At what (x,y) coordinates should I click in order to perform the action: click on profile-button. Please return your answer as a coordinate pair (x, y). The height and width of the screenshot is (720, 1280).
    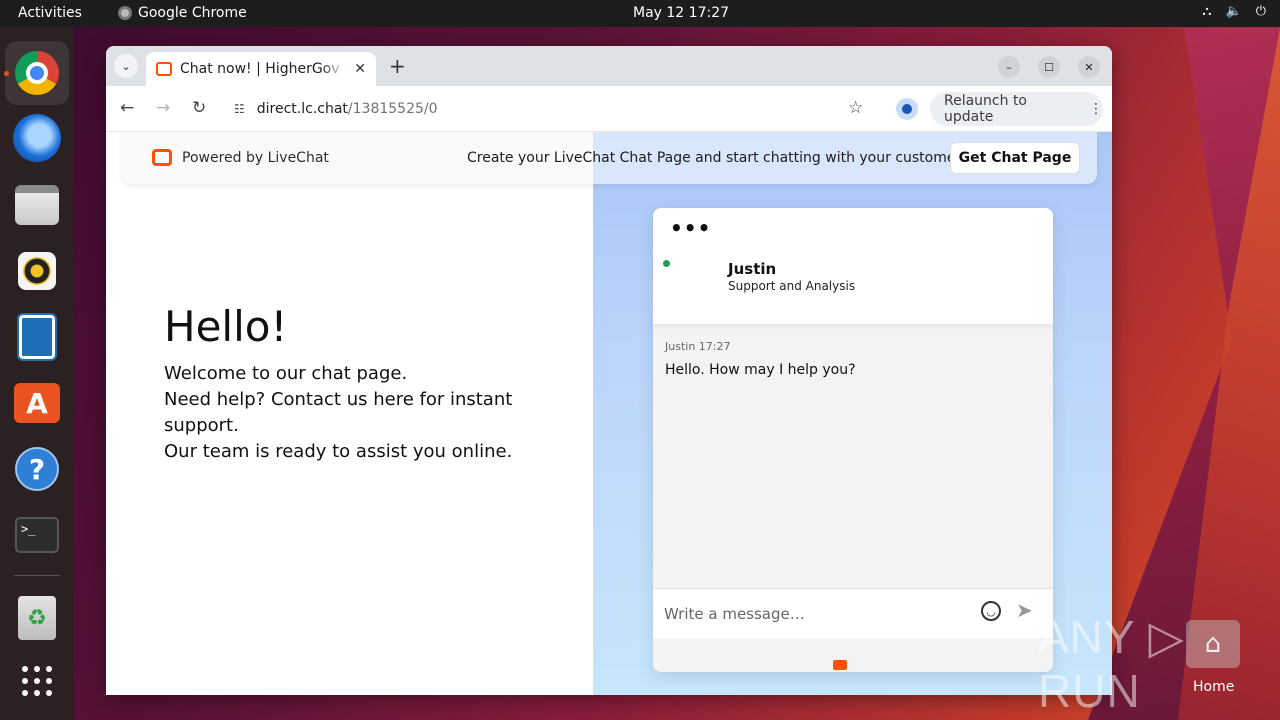
    Looking at the image, I should click on (907, 109).